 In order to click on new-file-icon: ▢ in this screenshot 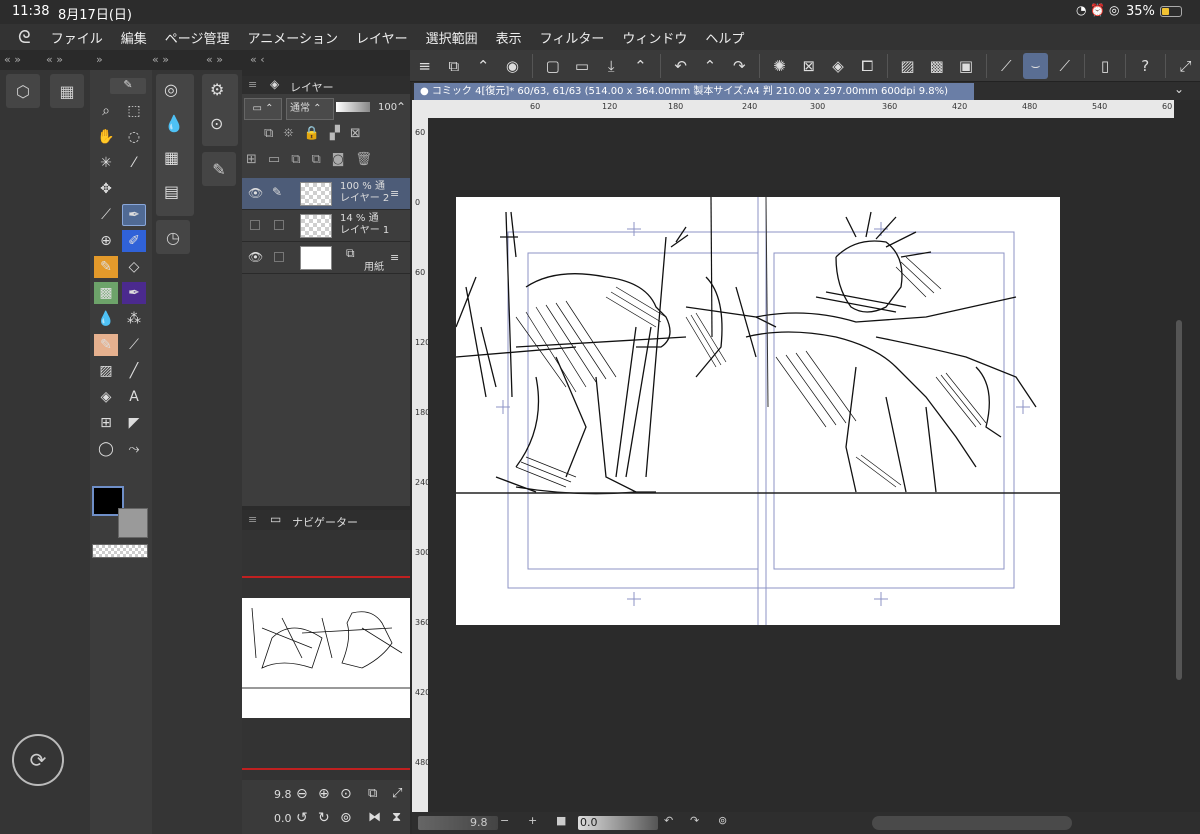, I will do `click(552, 66)`.